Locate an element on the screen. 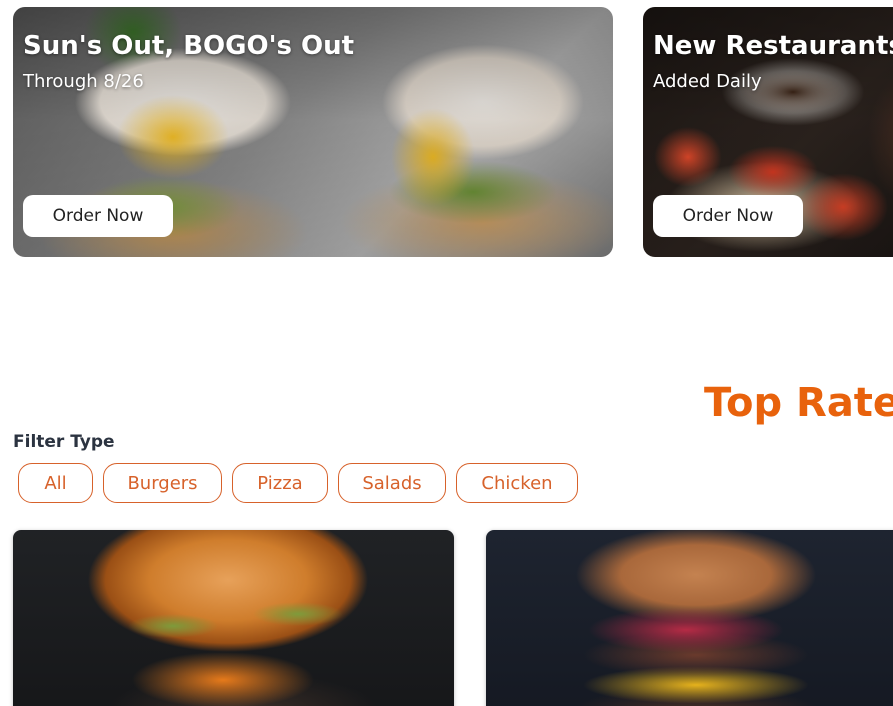 Image resolution: width=893 pixels, height=706 pixels. promo-card-new-restaurants: New Restaurants Added Daily Order Now is located at coordinates (768, 132).